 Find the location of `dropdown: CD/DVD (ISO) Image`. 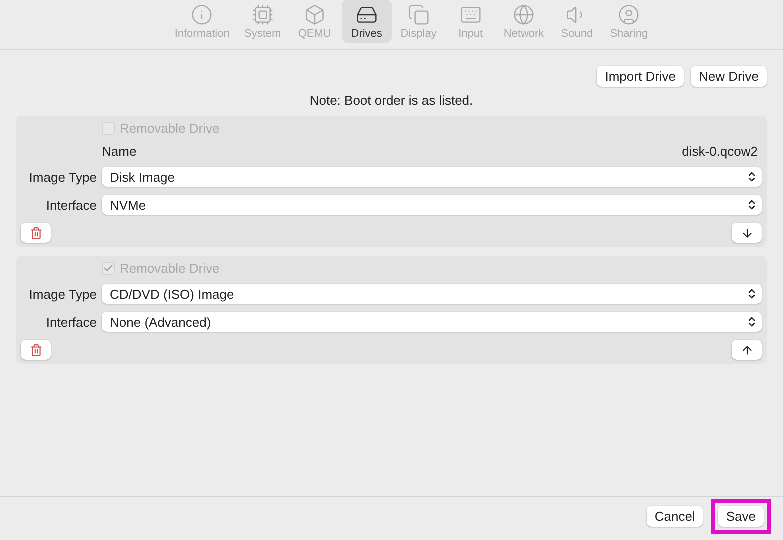

dropdown: CD/DVD (ISO) Image is located at coordinates (432, 294).